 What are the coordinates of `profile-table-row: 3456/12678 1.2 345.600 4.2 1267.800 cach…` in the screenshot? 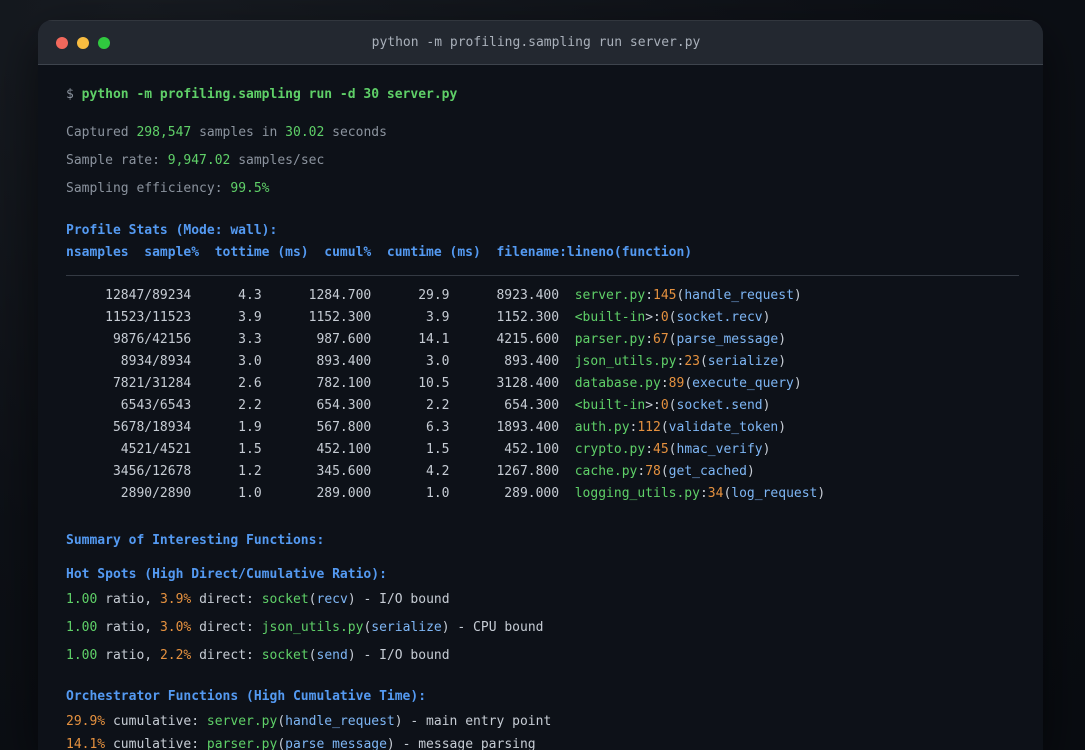 It's located at (542, 472).